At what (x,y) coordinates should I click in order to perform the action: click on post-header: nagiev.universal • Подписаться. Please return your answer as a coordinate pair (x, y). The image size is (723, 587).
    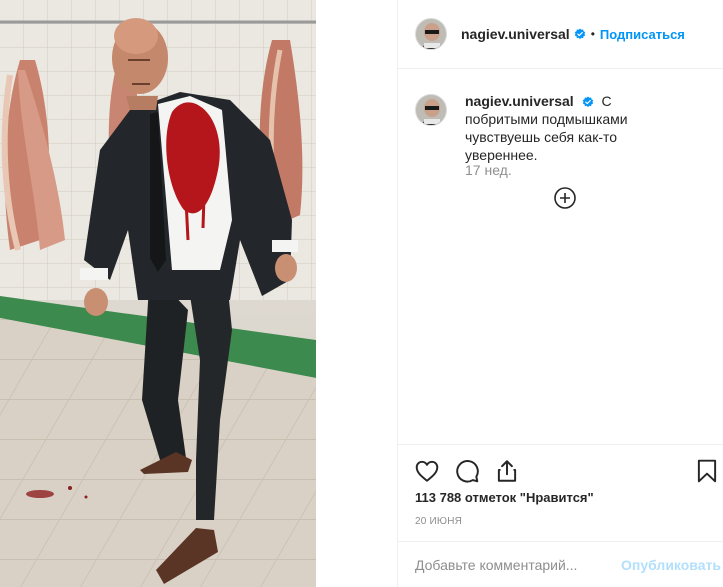
    Looking at the image, I should click on (560, 34).